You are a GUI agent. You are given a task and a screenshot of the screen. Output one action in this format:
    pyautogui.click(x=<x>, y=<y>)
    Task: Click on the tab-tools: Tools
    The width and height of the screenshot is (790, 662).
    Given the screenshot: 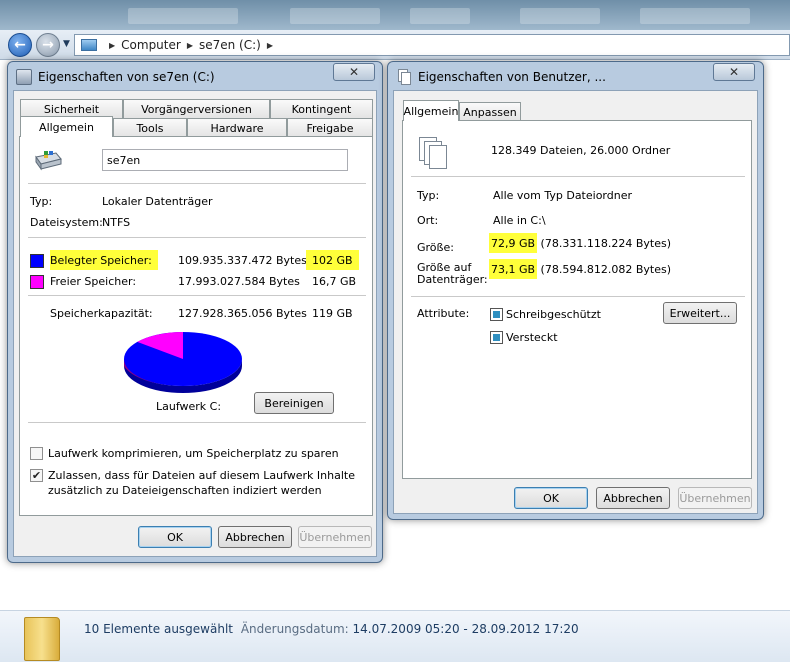 What is the action you would take?
    pyautogui.click(x=150, y=127)
    